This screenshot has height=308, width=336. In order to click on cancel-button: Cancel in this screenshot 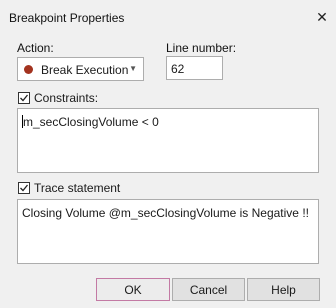, I will do `click(208, 289)`.